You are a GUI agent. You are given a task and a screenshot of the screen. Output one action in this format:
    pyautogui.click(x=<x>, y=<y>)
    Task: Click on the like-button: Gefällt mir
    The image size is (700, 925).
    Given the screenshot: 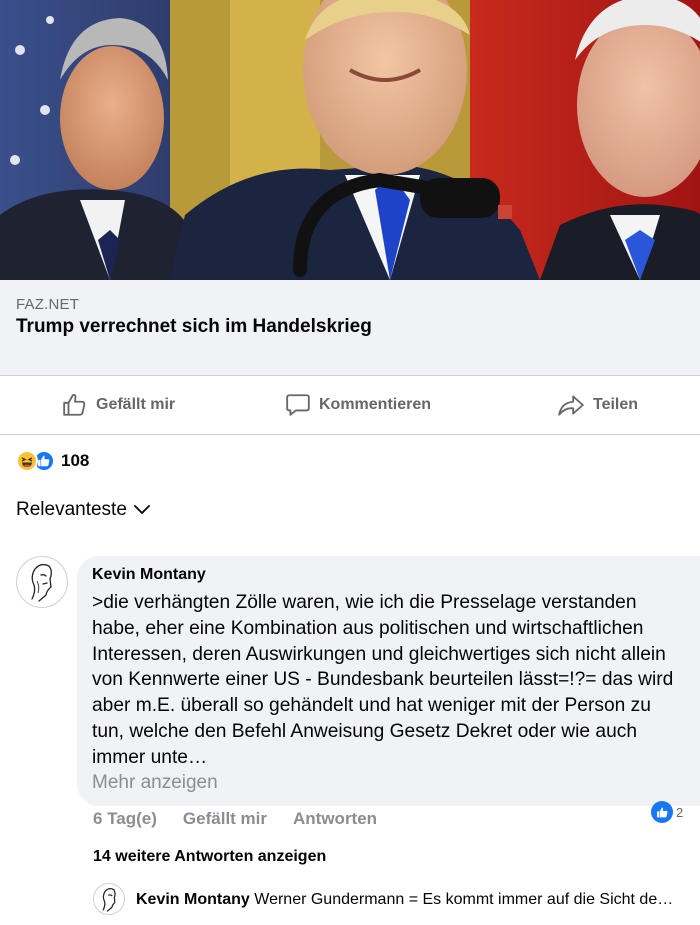 What is the action you would take?
    pyautogui.click(x=118, y=405)
    